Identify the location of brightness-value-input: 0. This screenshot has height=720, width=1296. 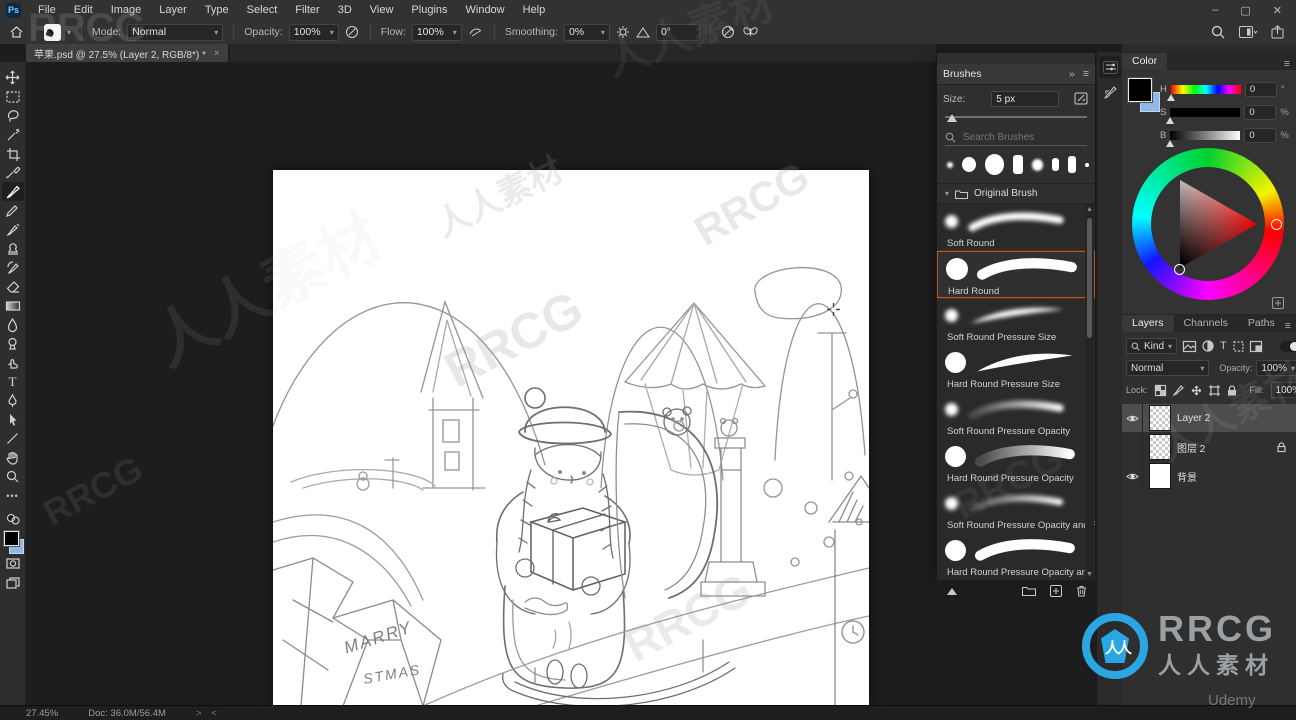
(1260, 135).